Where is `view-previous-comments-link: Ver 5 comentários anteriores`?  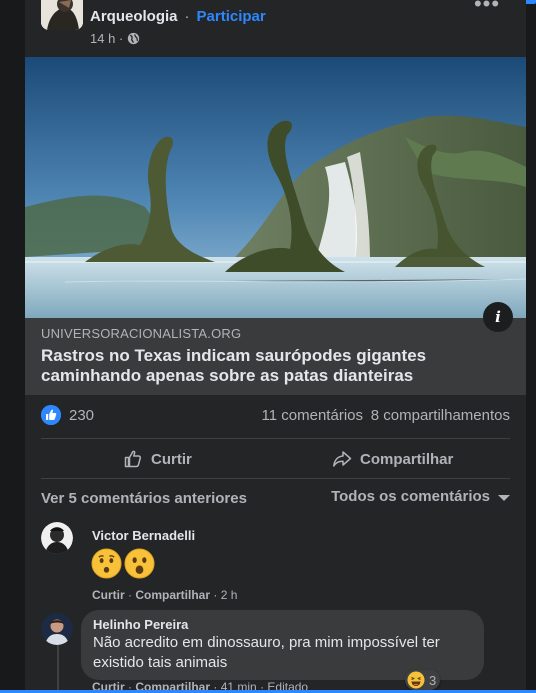
view-previous-comments-link: Ver 5 comentários anteriores is located at coordinates (144, 498).